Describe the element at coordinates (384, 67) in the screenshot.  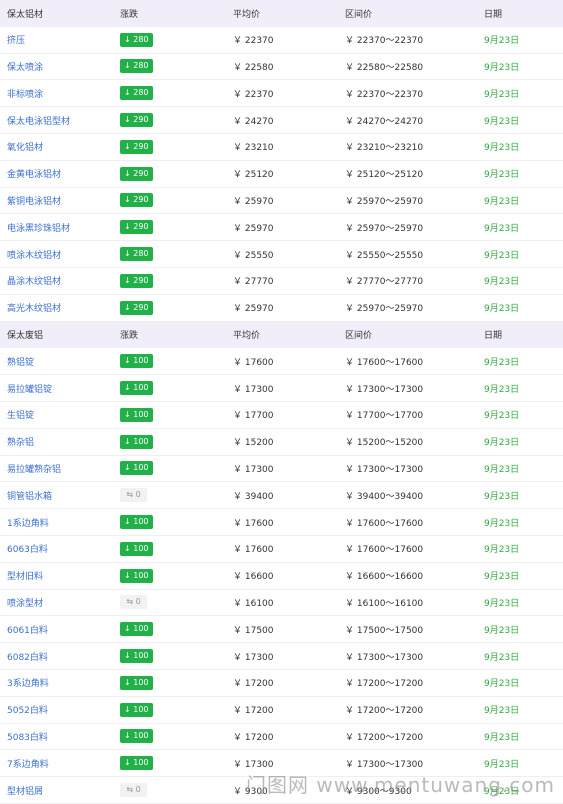
I see `price-range: ￥ 22580～22580` at that location.